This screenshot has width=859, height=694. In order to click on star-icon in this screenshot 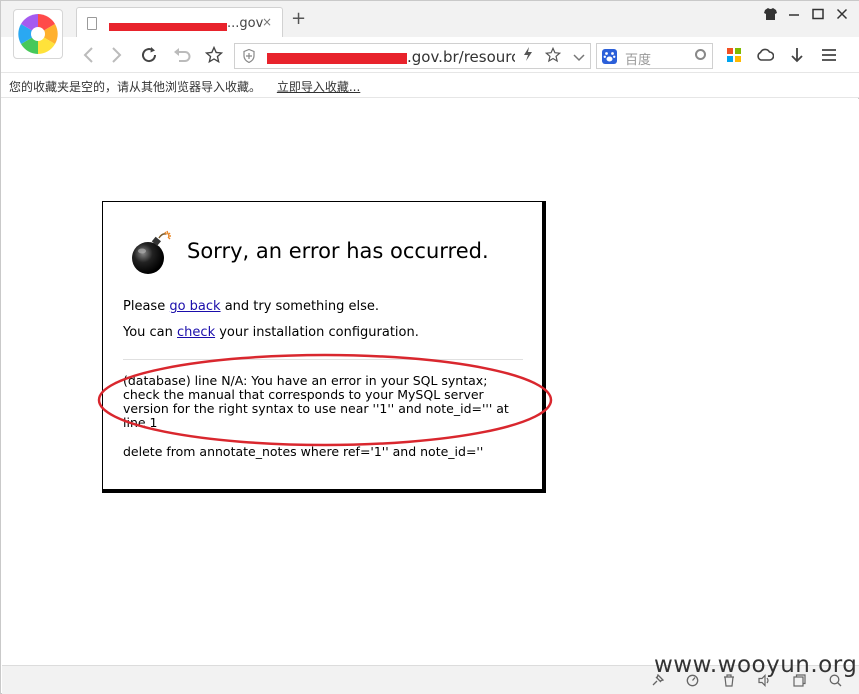, I will do `click(214, 55)`.